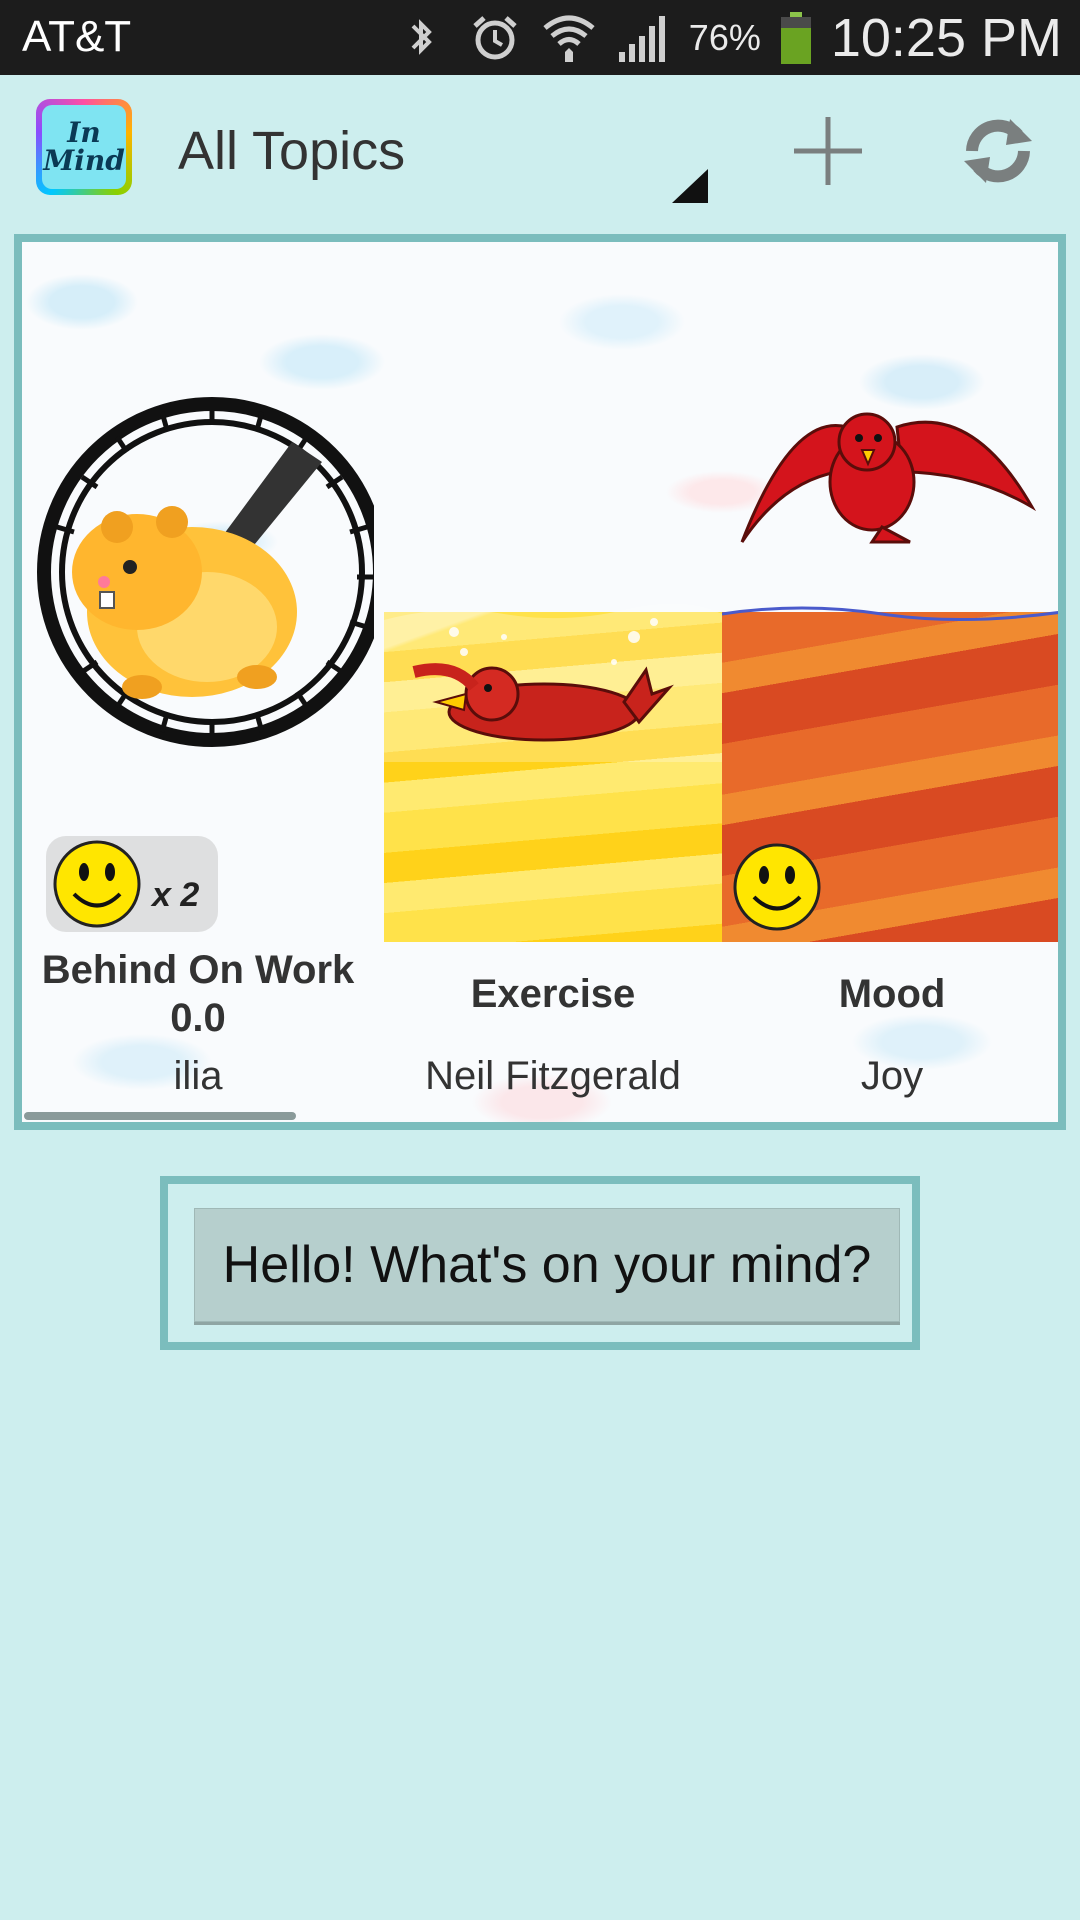  I want to click on topic-card-exercise: Exercise Neil Fitzgerald, so click(553, 682).